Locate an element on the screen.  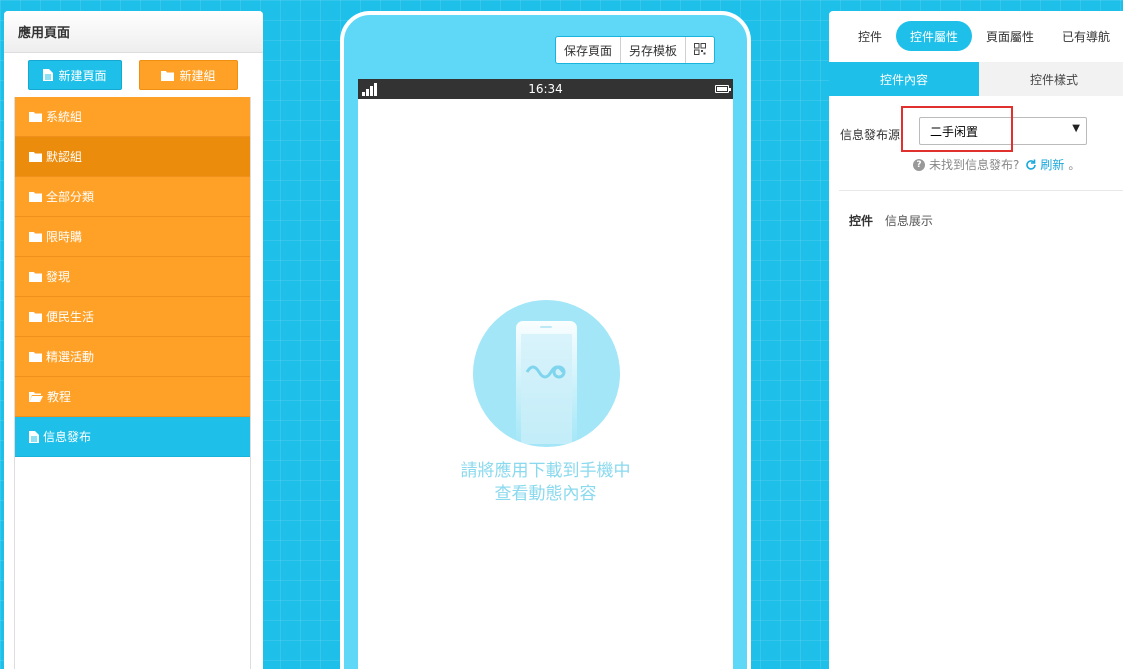
phone-status-bar: 16:34 is located at coordinates (545, 89).